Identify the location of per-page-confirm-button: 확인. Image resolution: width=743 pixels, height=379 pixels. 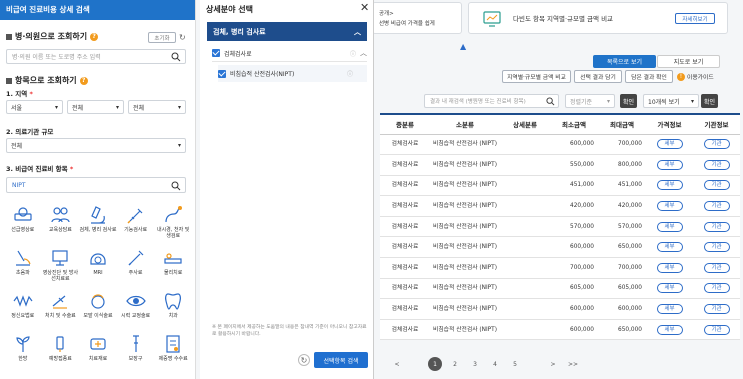
(709, 101).